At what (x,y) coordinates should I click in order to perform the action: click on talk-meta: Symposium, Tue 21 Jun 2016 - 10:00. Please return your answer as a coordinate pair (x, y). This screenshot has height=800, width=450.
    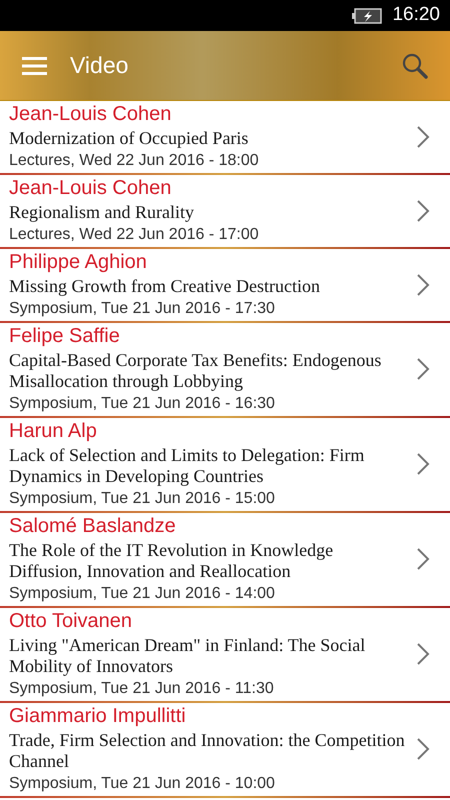
    Looking at the image, I should click on (142, 784).